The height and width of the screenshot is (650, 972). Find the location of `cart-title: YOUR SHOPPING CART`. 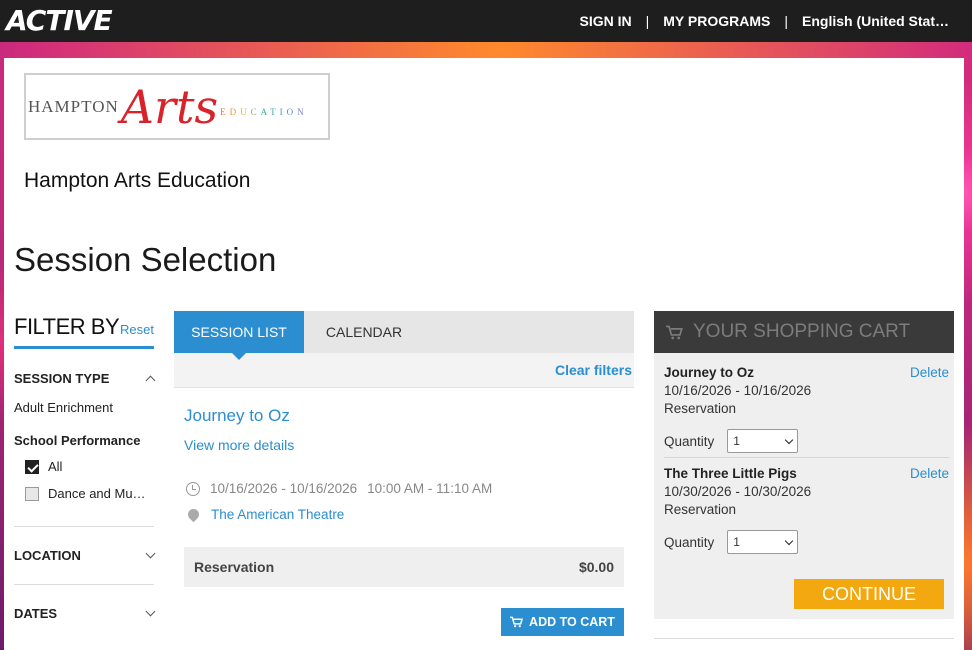

cart-title: YOUR SHOPPING CART is located at coordinates (802, 331).